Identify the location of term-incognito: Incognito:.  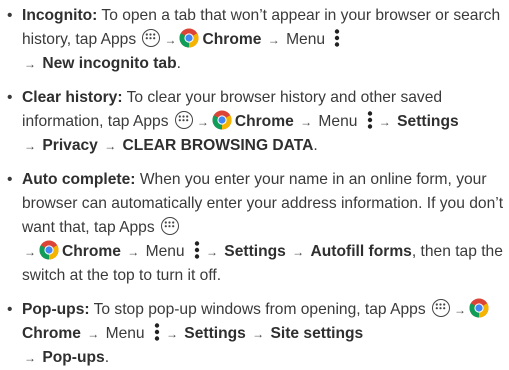
(60, 15).